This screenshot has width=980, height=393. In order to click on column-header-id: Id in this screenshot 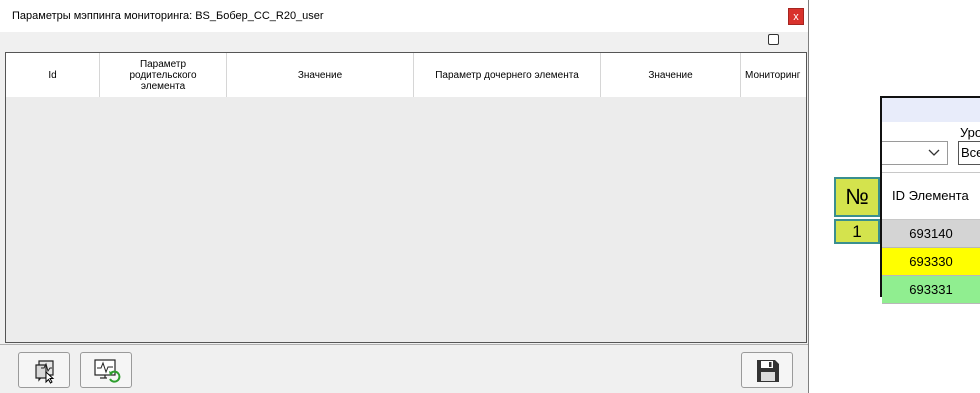, I will do `click(53, 75)`.